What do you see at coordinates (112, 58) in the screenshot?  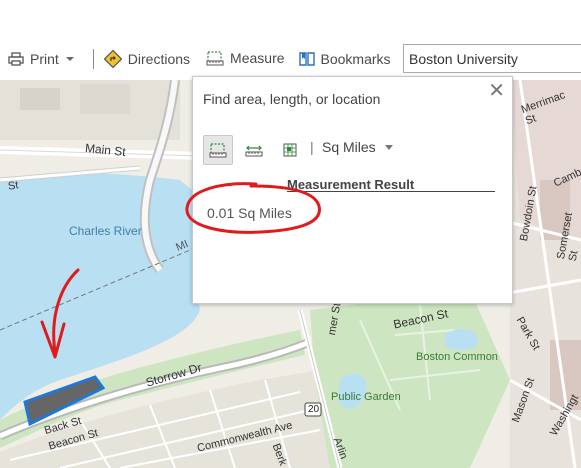 I see `directions-icon` at bounding box center [112, 58].